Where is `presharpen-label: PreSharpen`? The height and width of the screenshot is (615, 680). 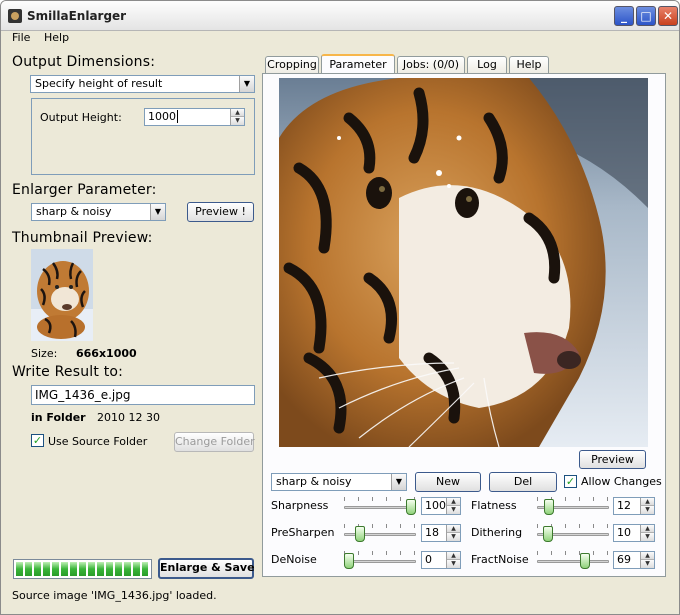
presharpen-label: PreSharpen is located at coordinates (303, 532).